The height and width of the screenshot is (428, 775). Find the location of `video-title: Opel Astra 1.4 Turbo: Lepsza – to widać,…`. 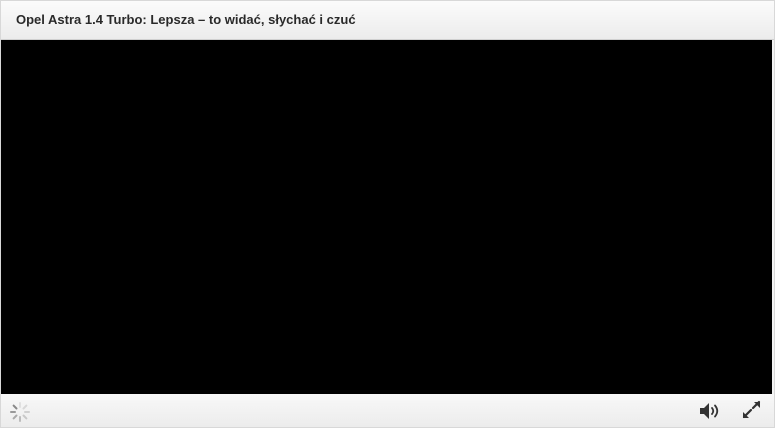

video-title: Opel Astra 1.4 Turbo: Lepsza – to widać,… is located at coordinates (186, 19).